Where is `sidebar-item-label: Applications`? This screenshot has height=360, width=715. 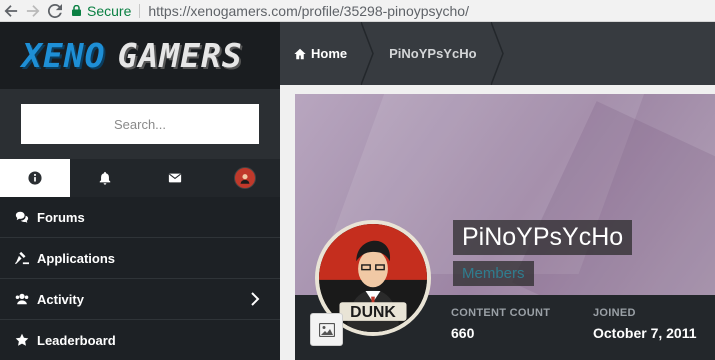
sidebar-item-label: Applications is located at coordinates (76, 258).